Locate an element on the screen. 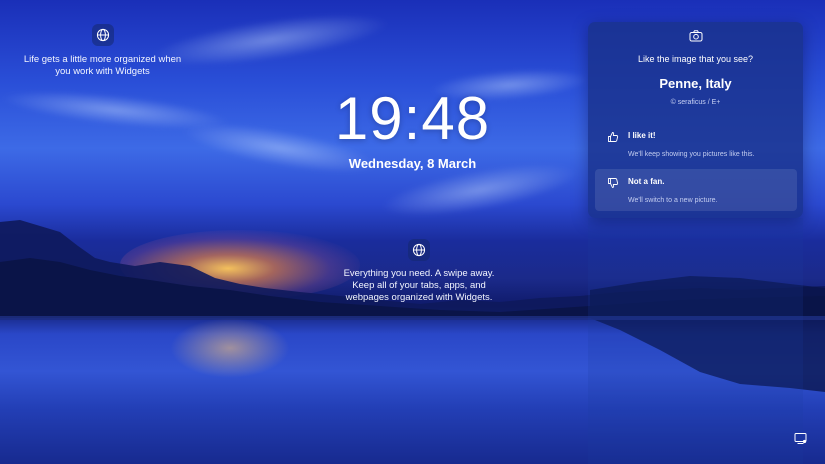 The image size is (825, 464). clock-date: Wednesday, 8 March is located at coordinates (412, 163).